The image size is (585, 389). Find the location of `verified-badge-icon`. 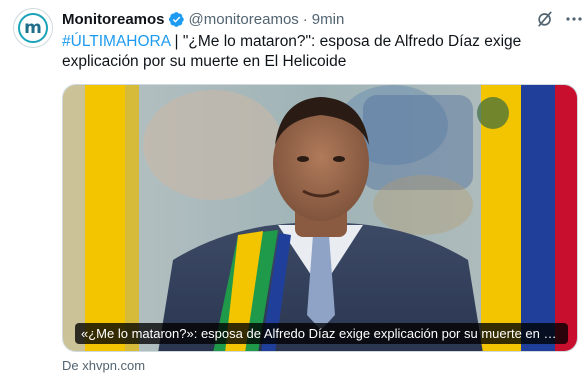

verified-badge-icon is located at coordinates (176, 19).